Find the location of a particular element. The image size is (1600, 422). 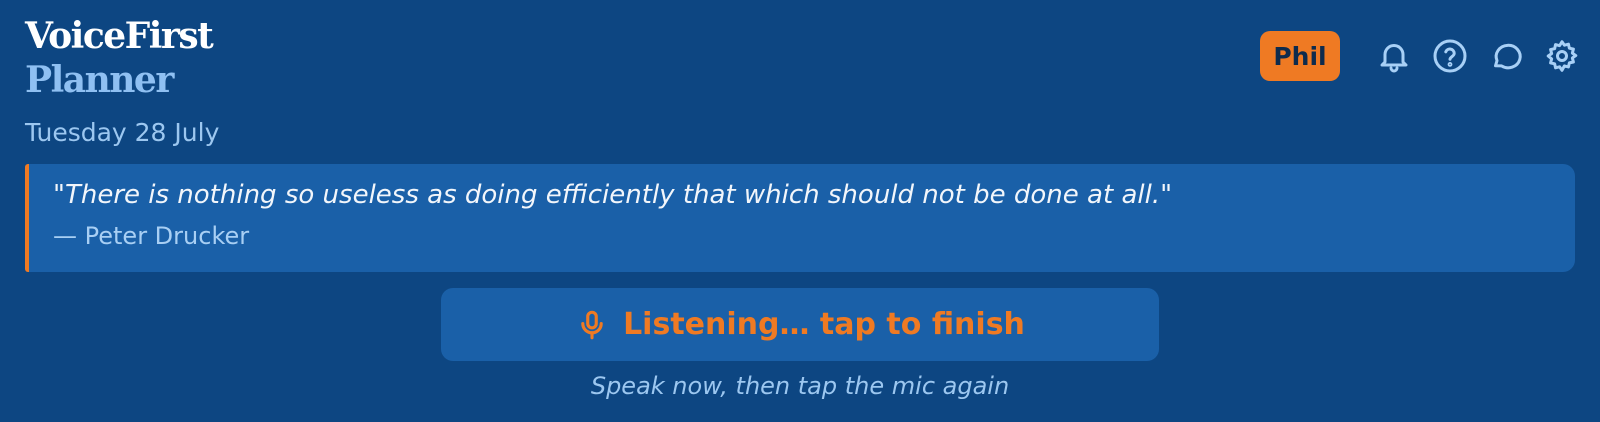

brand-subtitle: Planner is located at coordinates (99, 80).